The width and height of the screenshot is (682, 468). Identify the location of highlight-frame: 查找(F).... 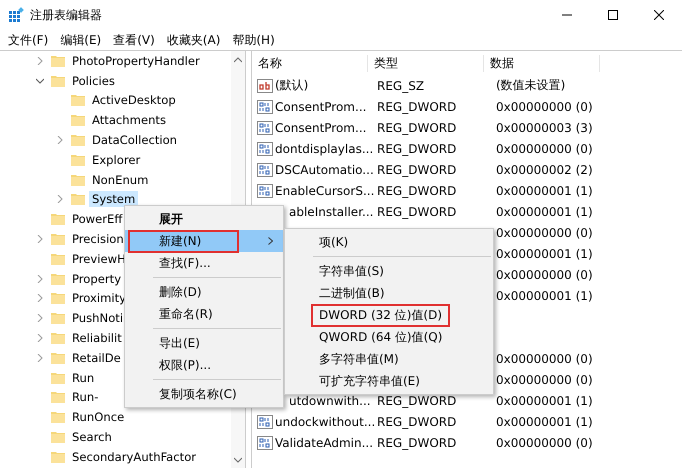
(188, 263).